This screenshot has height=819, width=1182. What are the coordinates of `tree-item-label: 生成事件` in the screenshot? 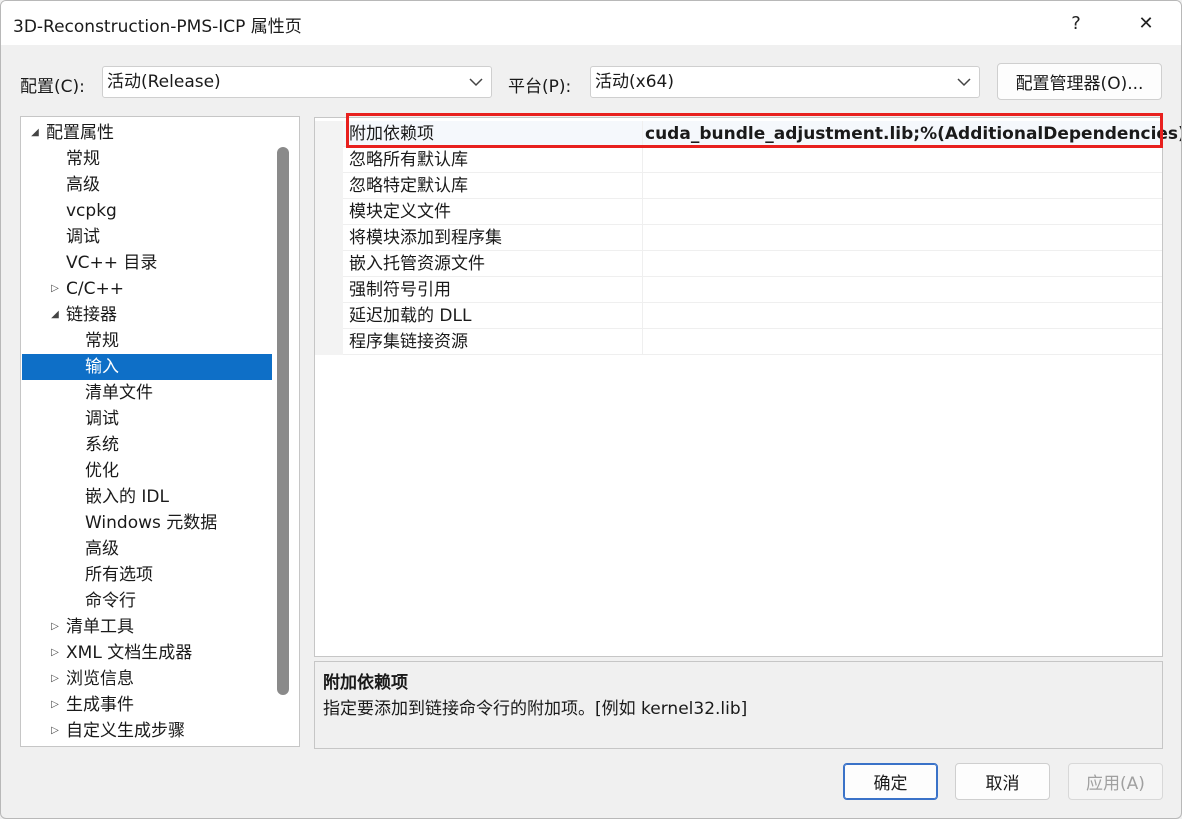 It's located at (100, 705).